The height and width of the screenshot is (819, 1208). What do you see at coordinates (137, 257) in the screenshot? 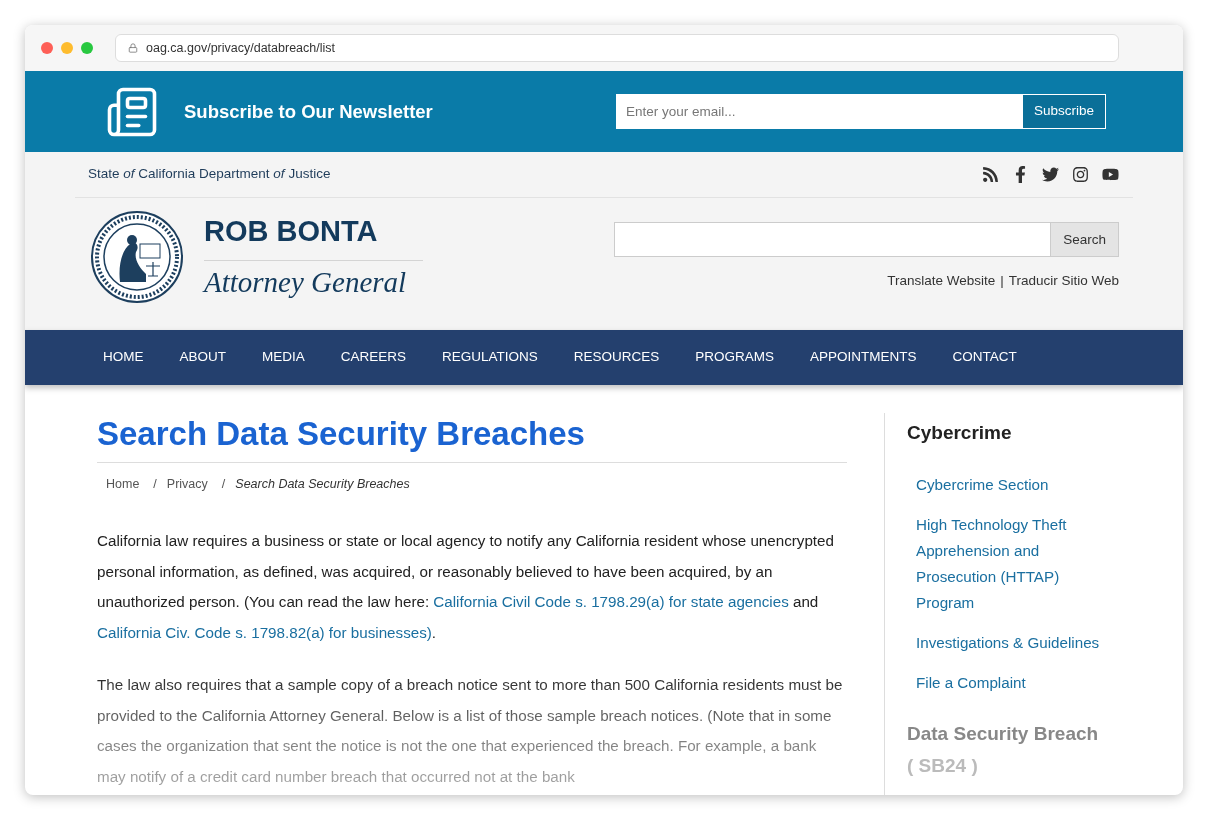
I see `seal-icon` at bounding box center [137, 257].